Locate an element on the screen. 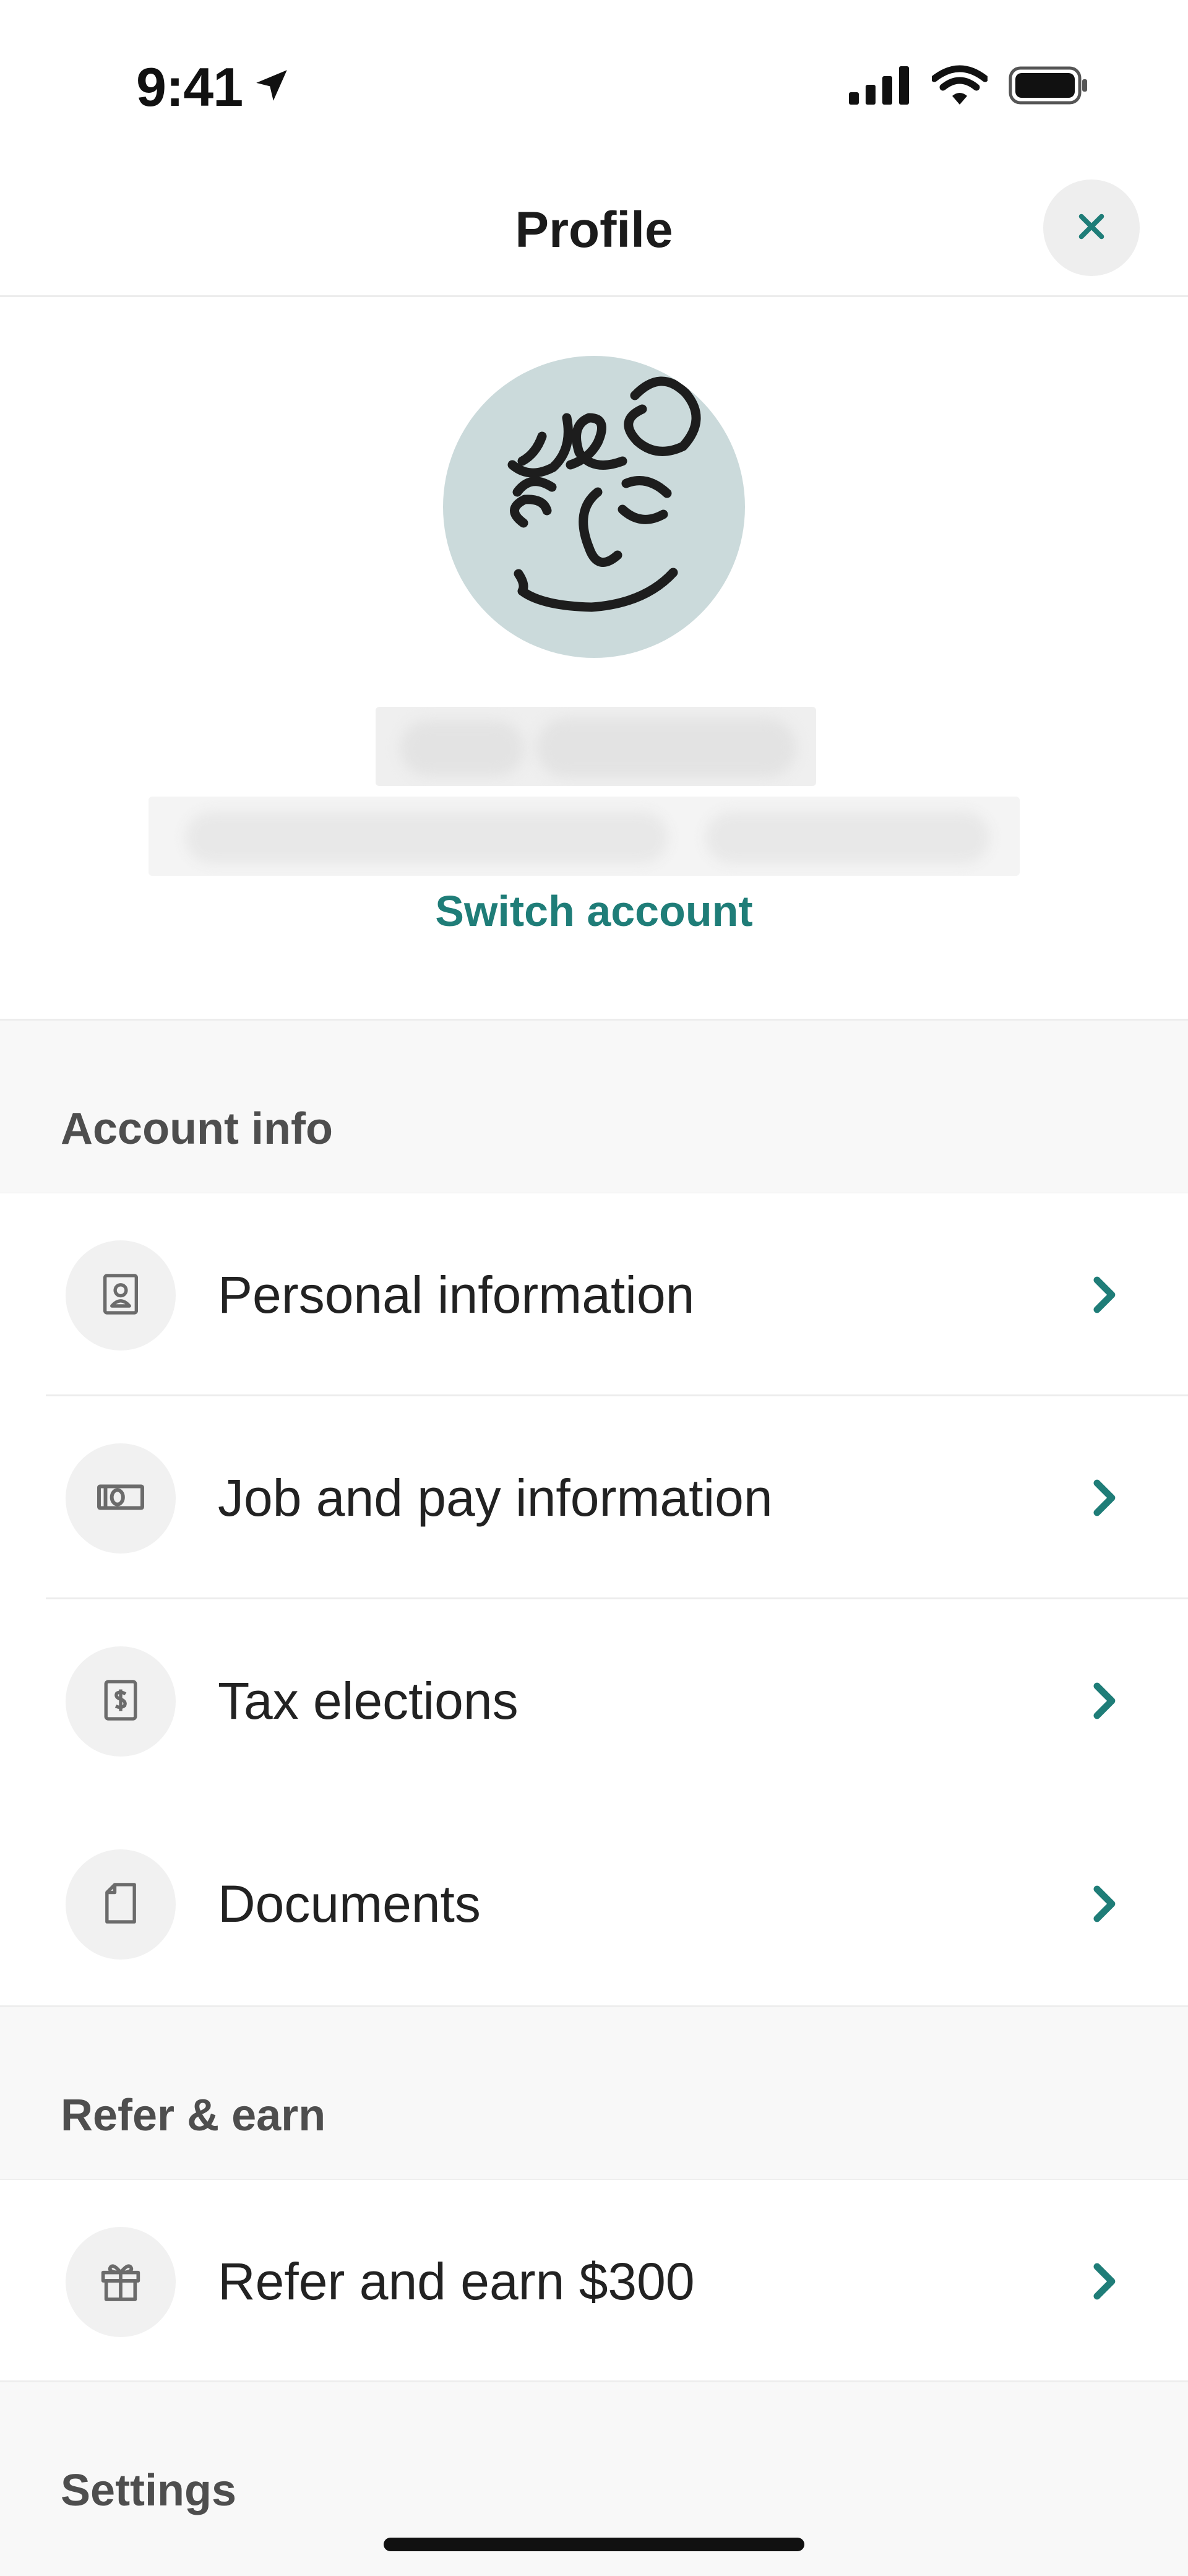  section-label-refer-earn: Refer & earn is located at coordinates (194, 2115).